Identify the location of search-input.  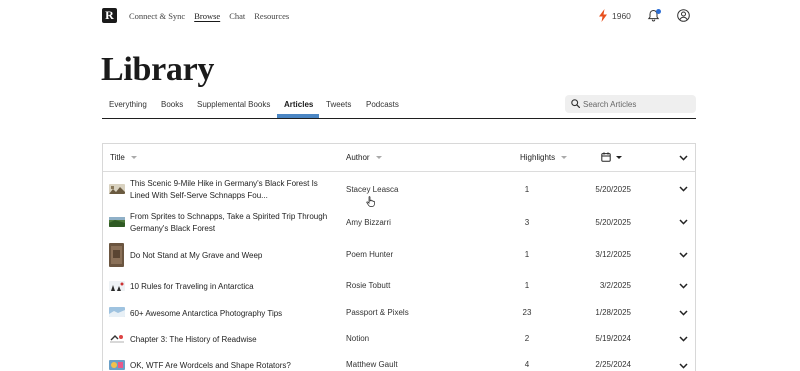
(637, 104).